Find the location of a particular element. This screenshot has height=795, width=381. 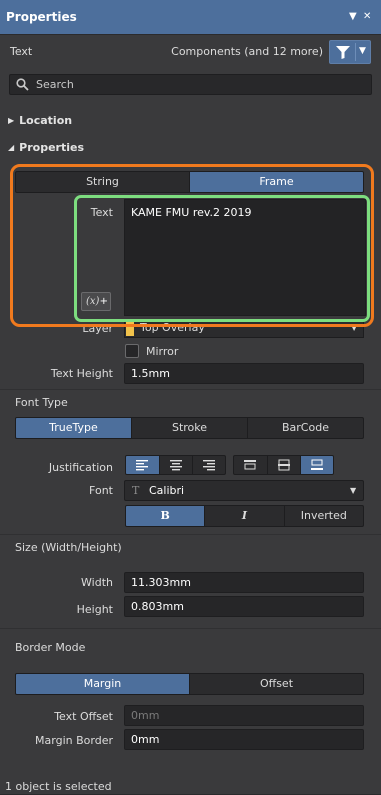

height-label: Height is located at coordinates (94, 609).